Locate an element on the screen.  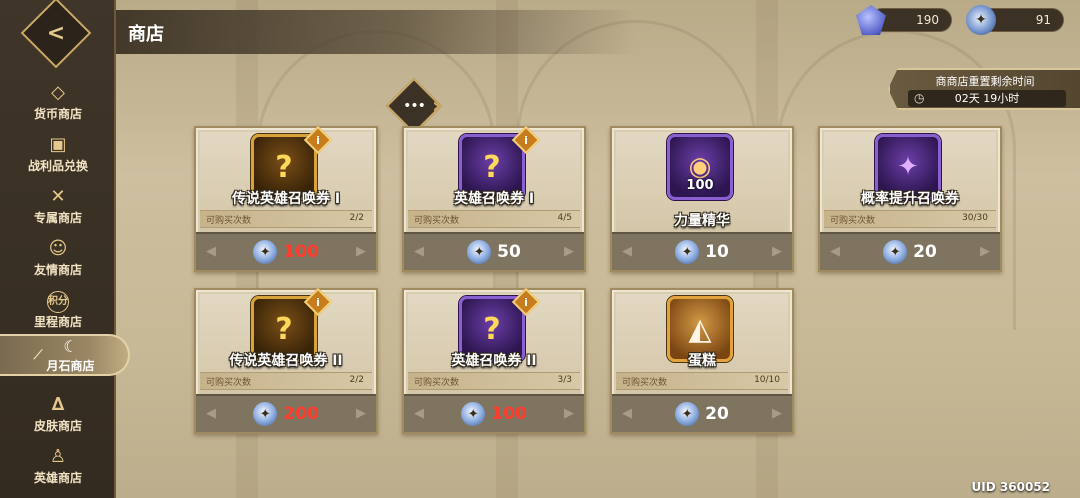
shop-item-card: ? i 传说英雄召唤券 II 可购买次数 2/2 ◀ ▶ ✦ 200 is located at coordinates (286, 360).